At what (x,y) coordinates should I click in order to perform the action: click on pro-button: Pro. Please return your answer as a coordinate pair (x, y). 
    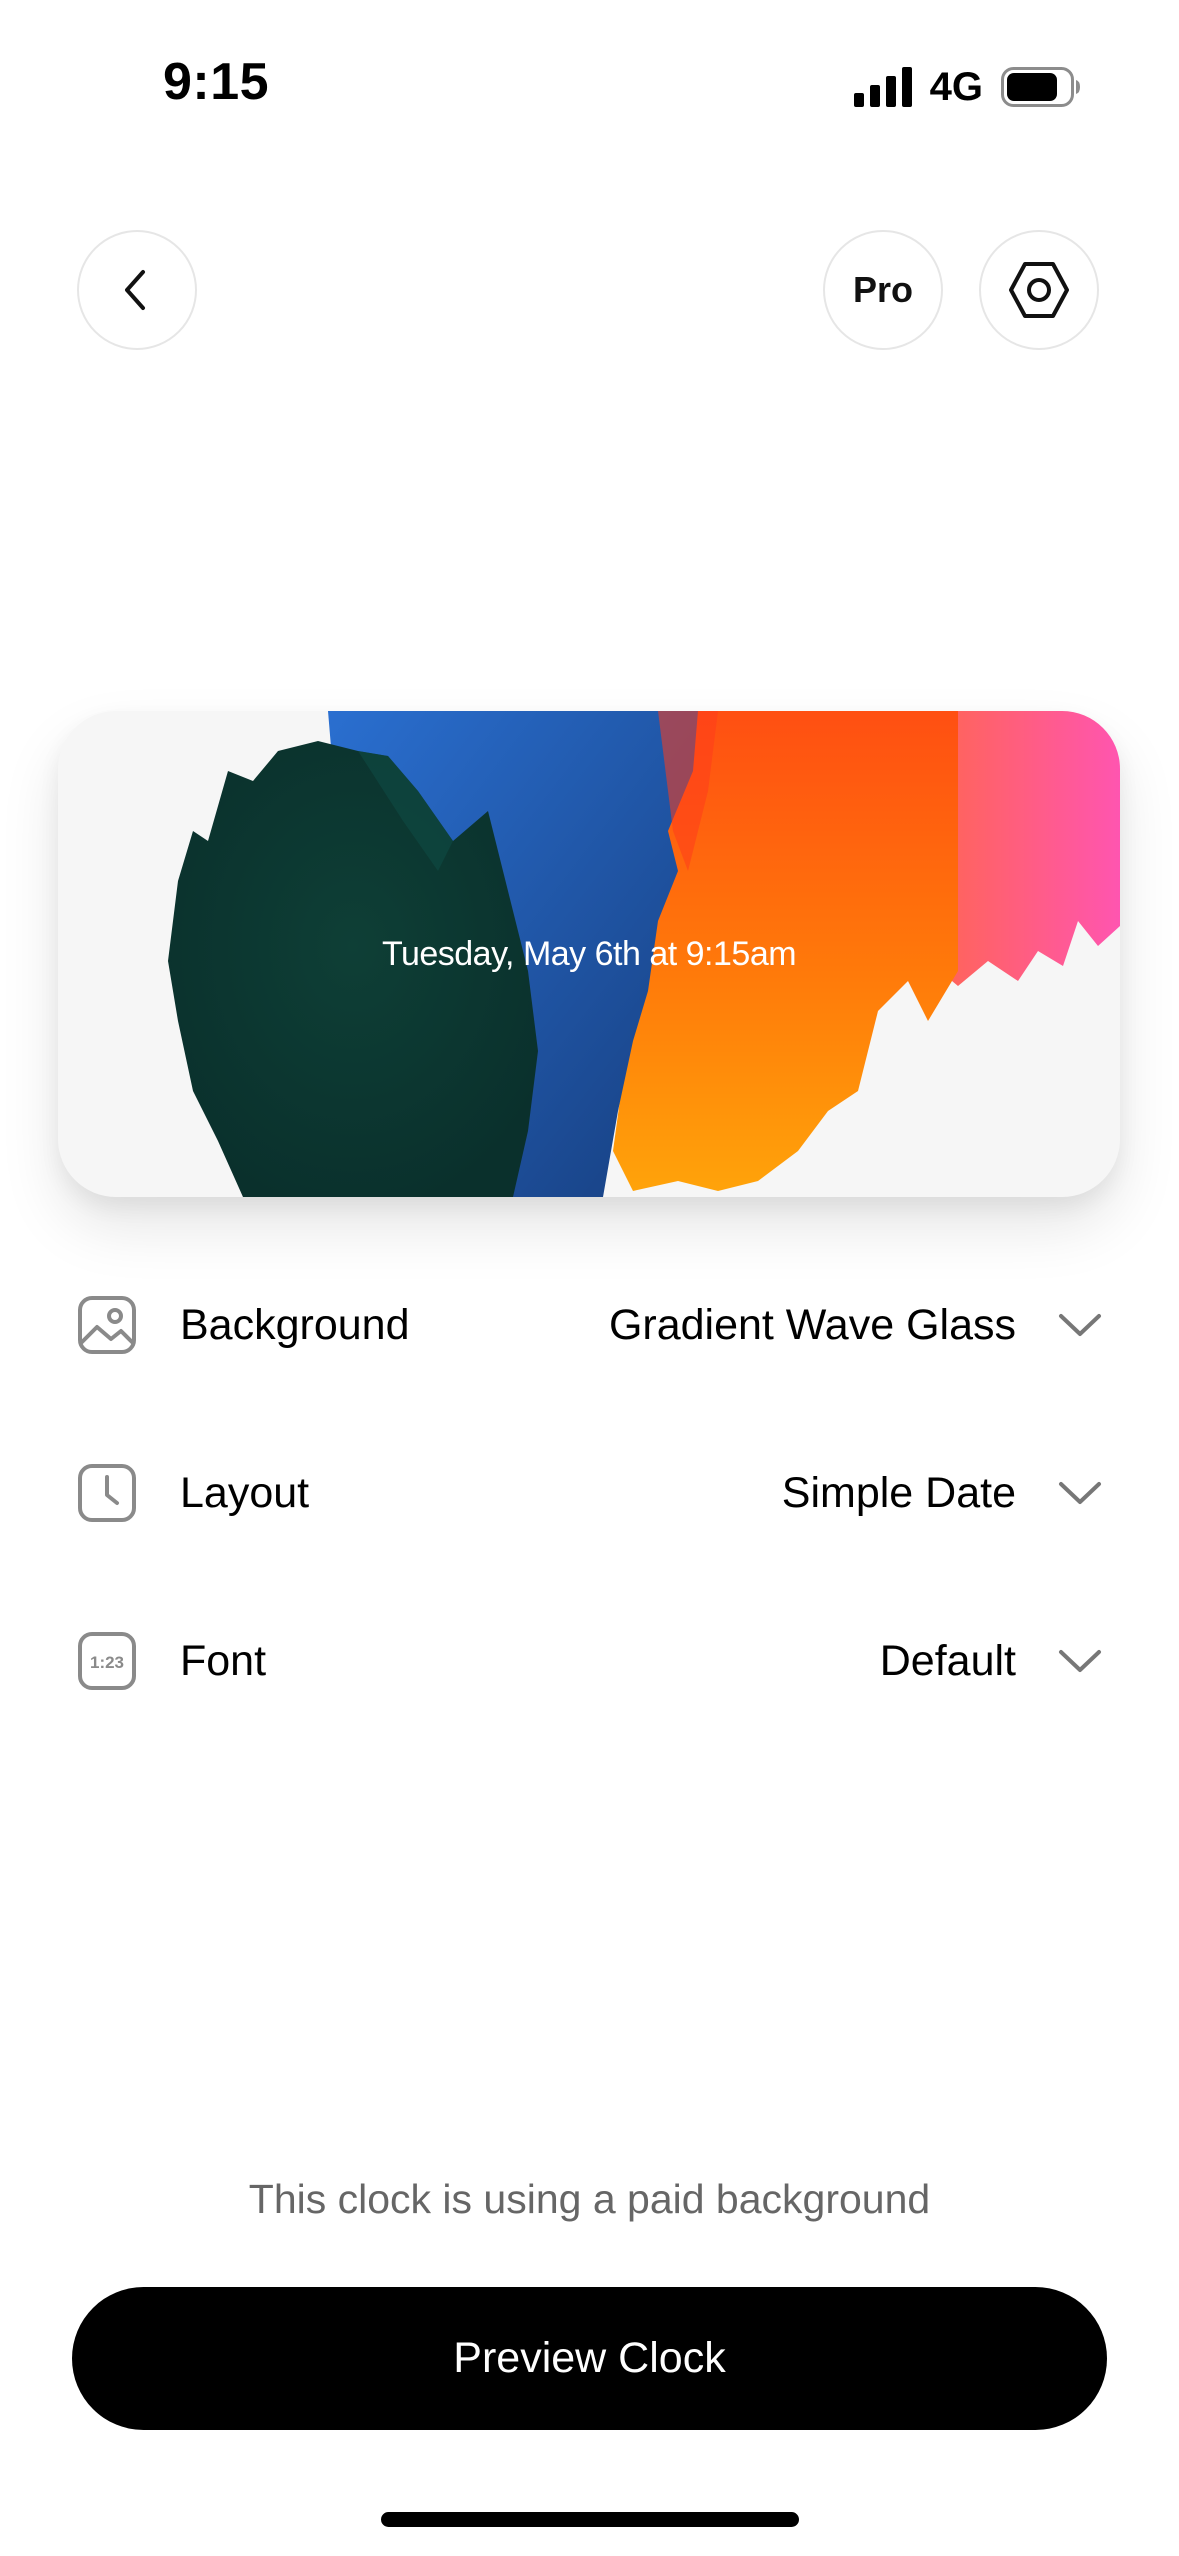
    Looking at the image, I should click on (883, 290).